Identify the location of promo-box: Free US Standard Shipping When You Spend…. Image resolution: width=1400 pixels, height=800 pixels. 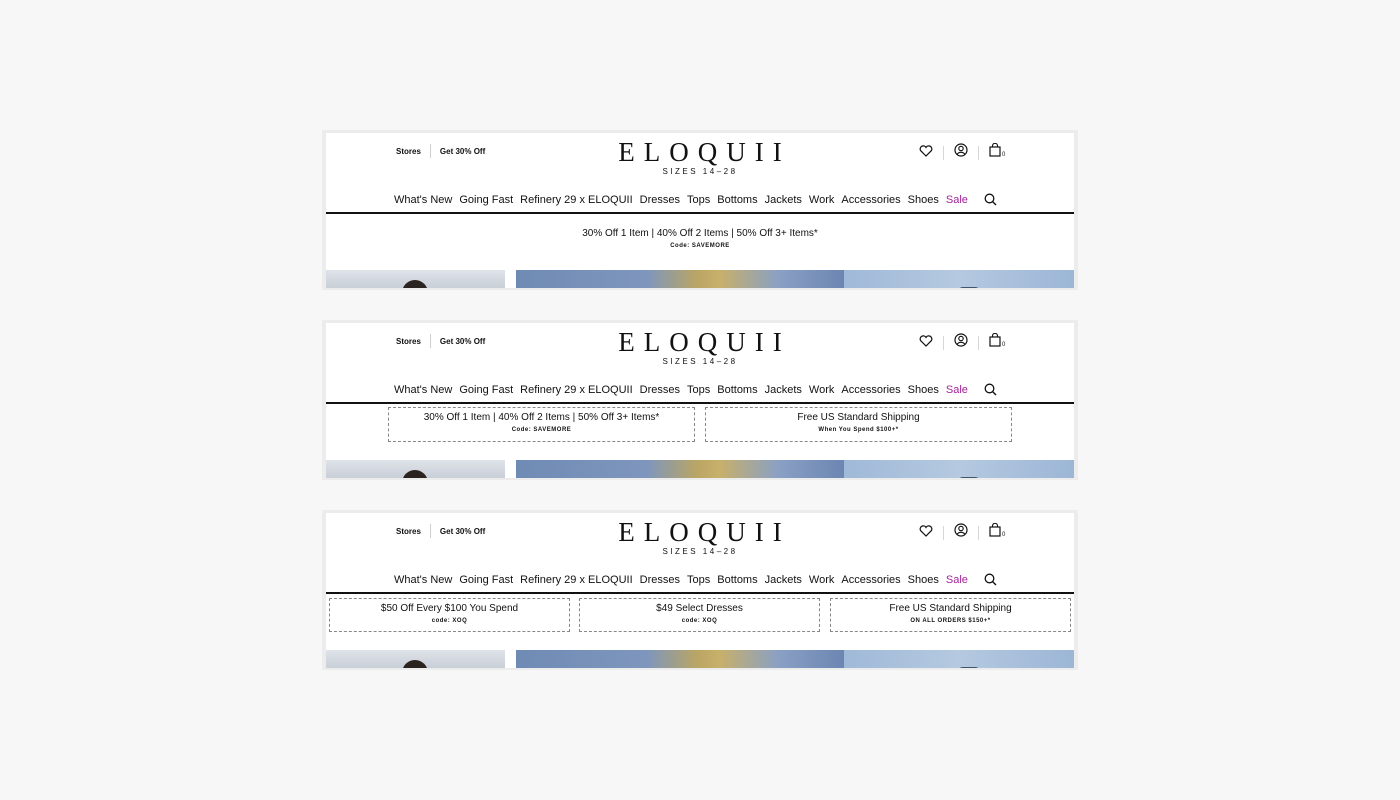
(858, 424).